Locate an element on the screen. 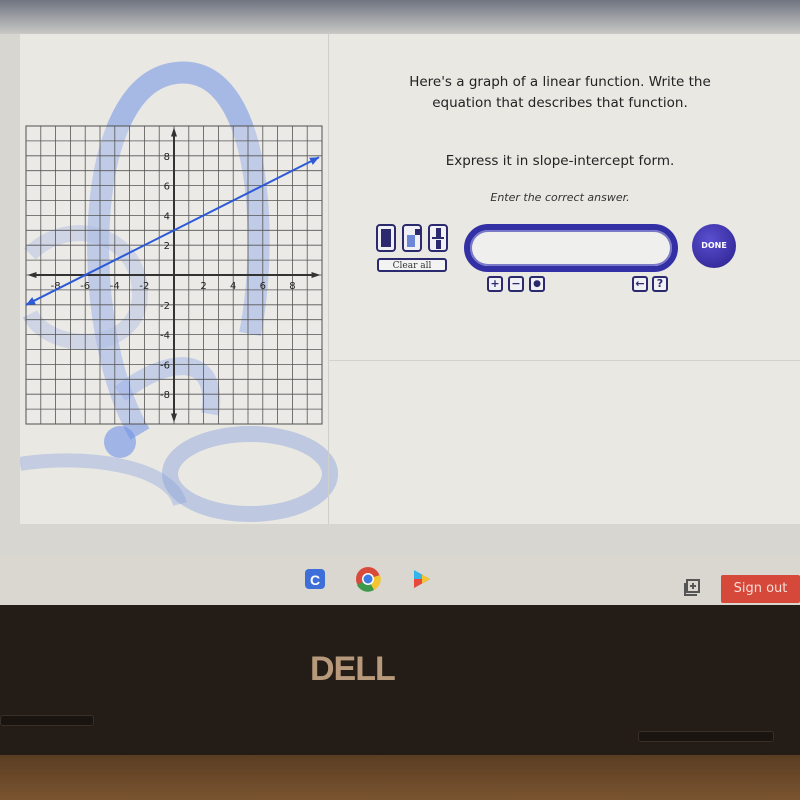 The image size is (800, 800). coordinate-graph: -8 -6 -4 -2 2 4 6 88642-2-4-6-8 is located at coordinates (174, 275).